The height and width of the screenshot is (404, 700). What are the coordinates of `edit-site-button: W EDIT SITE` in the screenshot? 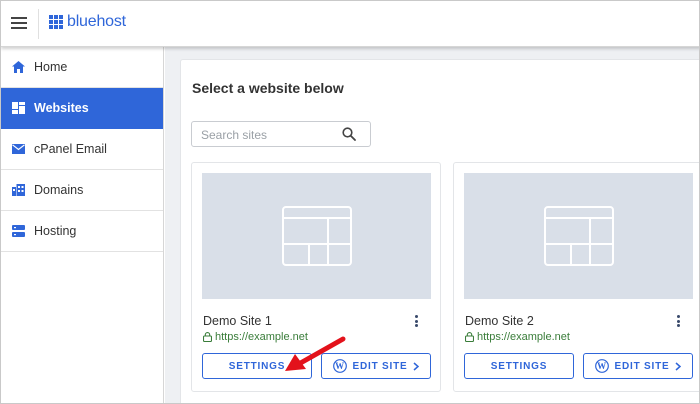 It's located at (638, 366).